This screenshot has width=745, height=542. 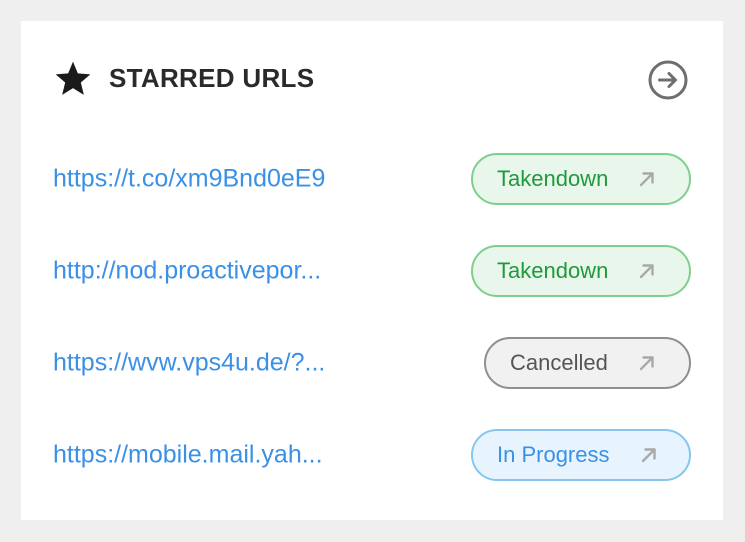 What do you see at coordinates (372, 455) in the screenshot?
I see `url-row: https://mobile.mail.yah... In Progress` at bounding box center [372, 455].